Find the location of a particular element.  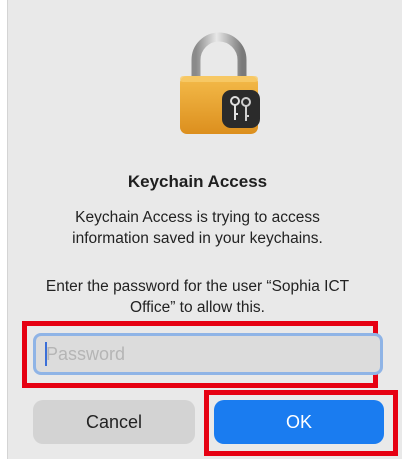

dialog-title: Keychain Access is located at coordinates (197, 181).